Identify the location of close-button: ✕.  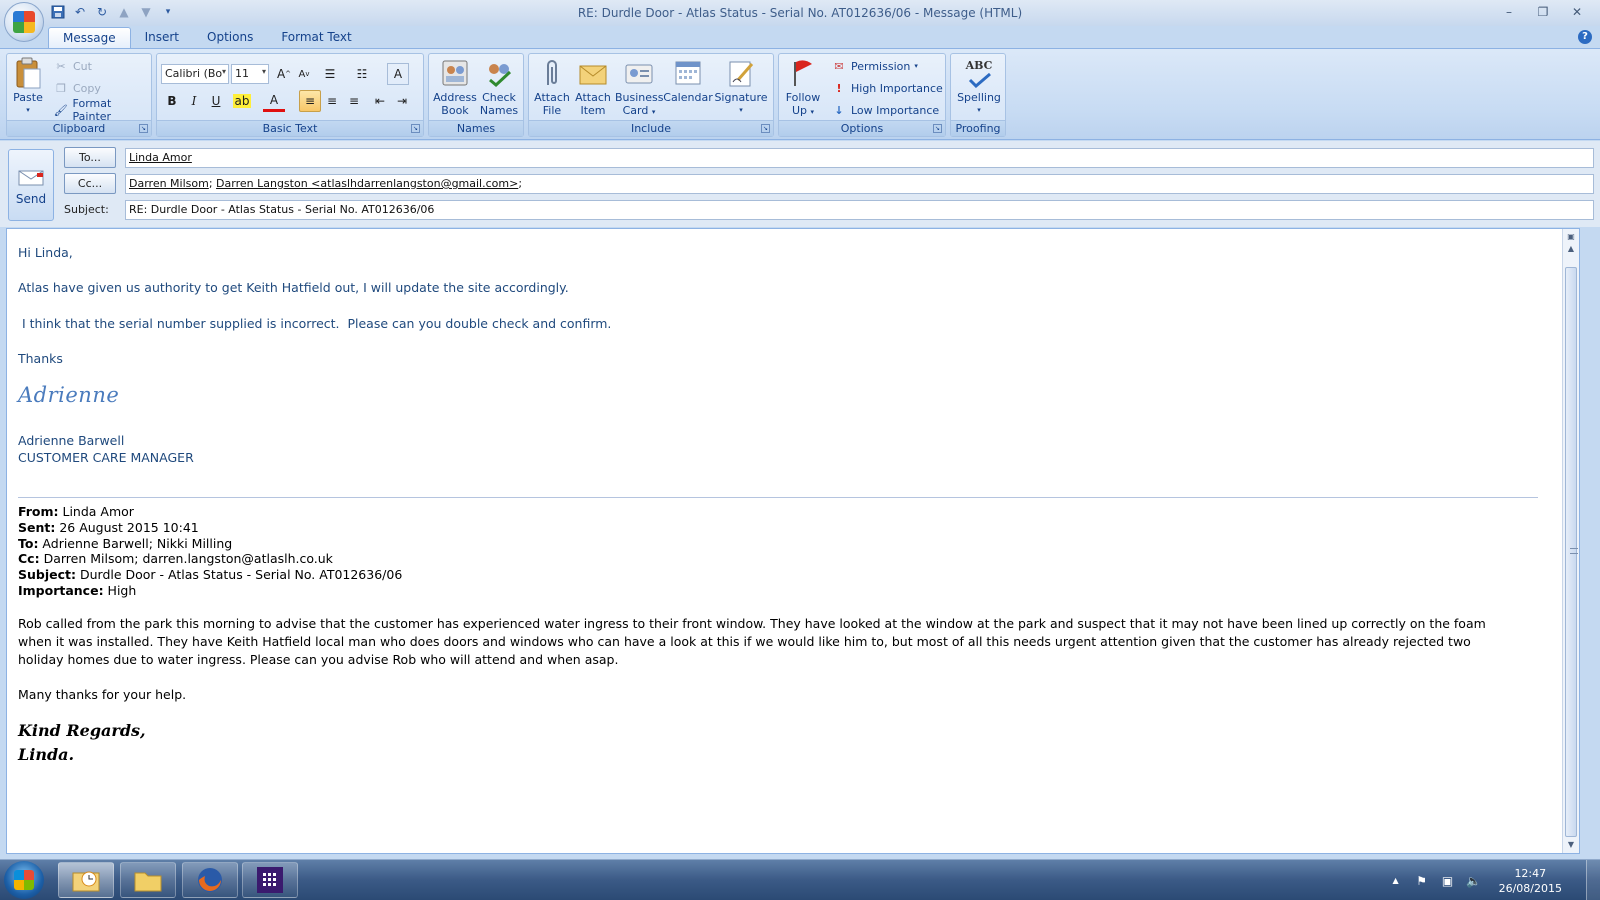
(1577, 12).